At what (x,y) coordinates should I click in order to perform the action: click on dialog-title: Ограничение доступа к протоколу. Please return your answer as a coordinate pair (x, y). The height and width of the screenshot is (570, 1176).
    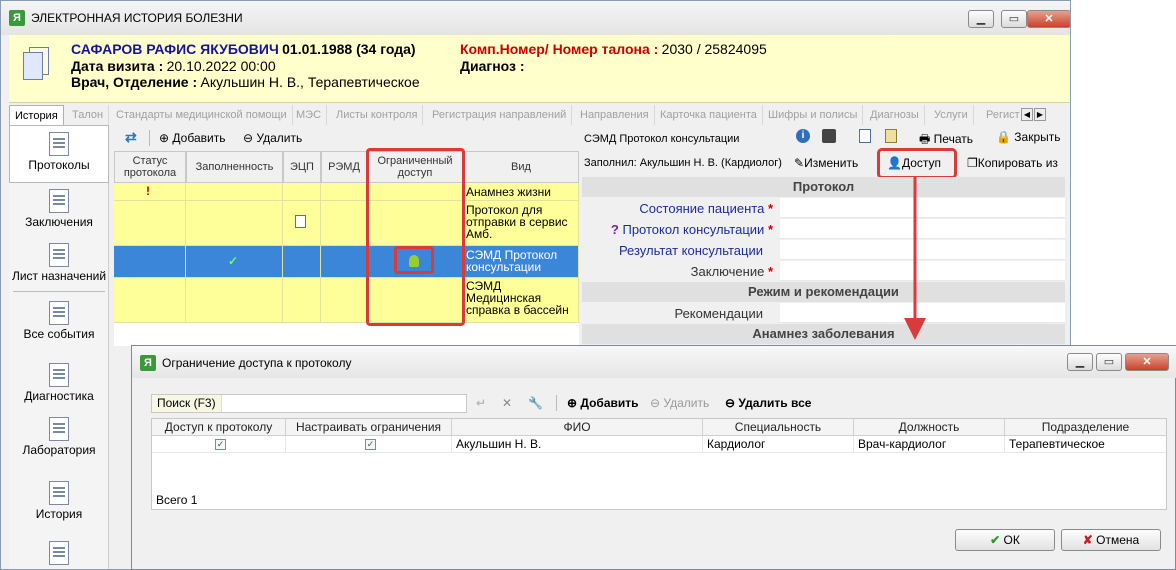
    Looking at the image, I should click on (257, 363).